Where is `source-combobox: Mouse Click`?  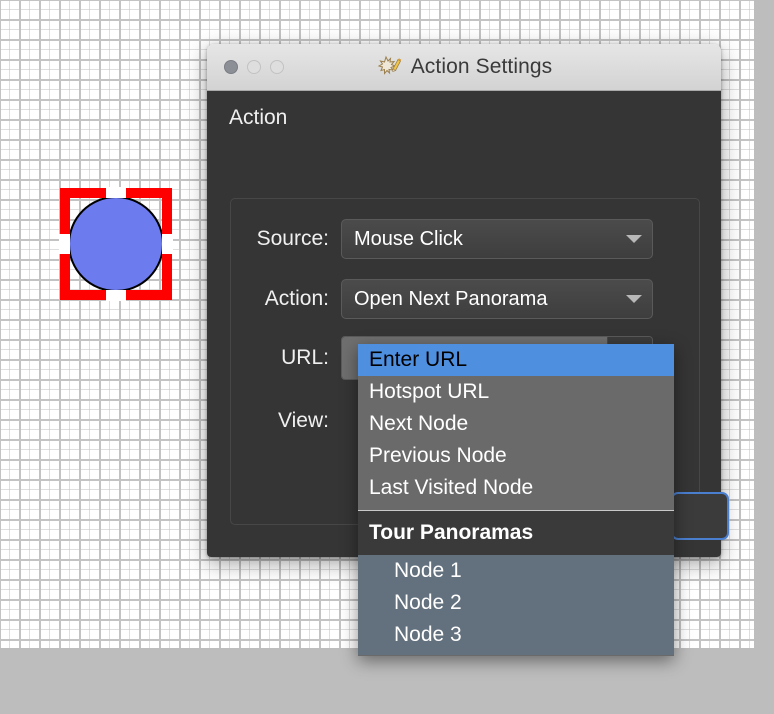 source-combobox: Mouse Click is located at coordinates (497, 239).